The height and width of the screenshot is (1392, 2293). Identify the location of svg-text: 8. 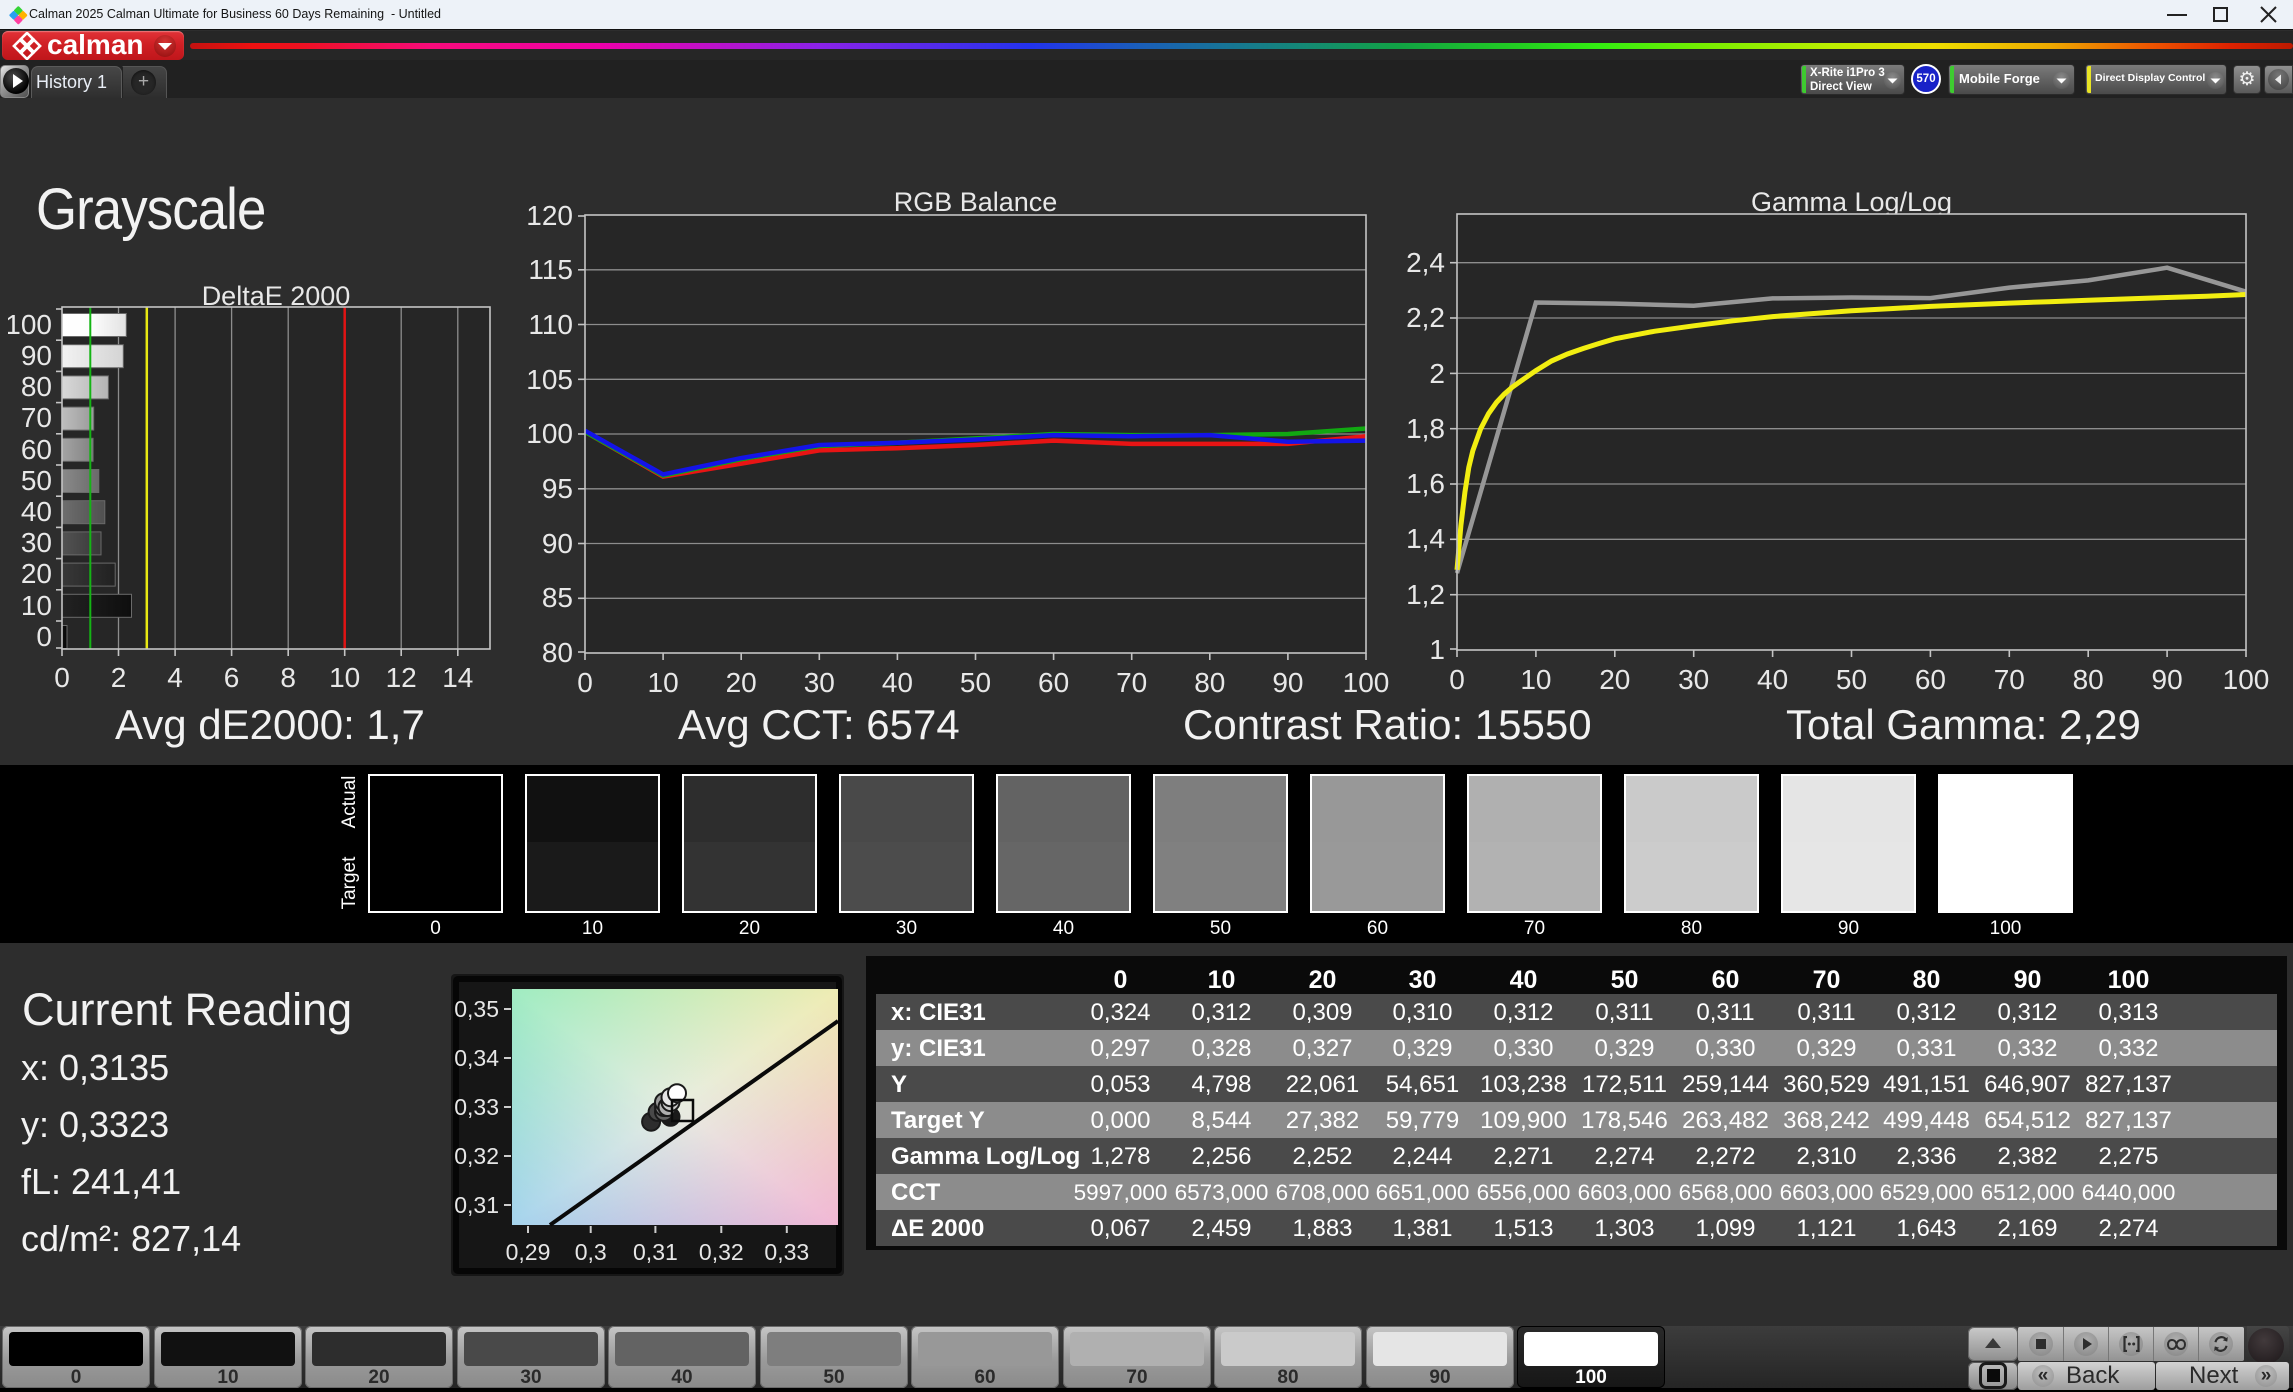
(288, 677).